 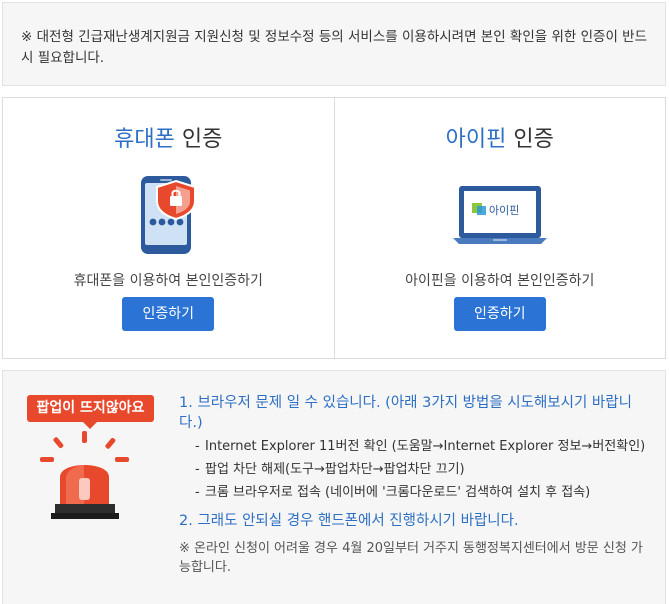 I want to click on phone-auth-title: 휴대폰 인증, so click(x=168, y=139).